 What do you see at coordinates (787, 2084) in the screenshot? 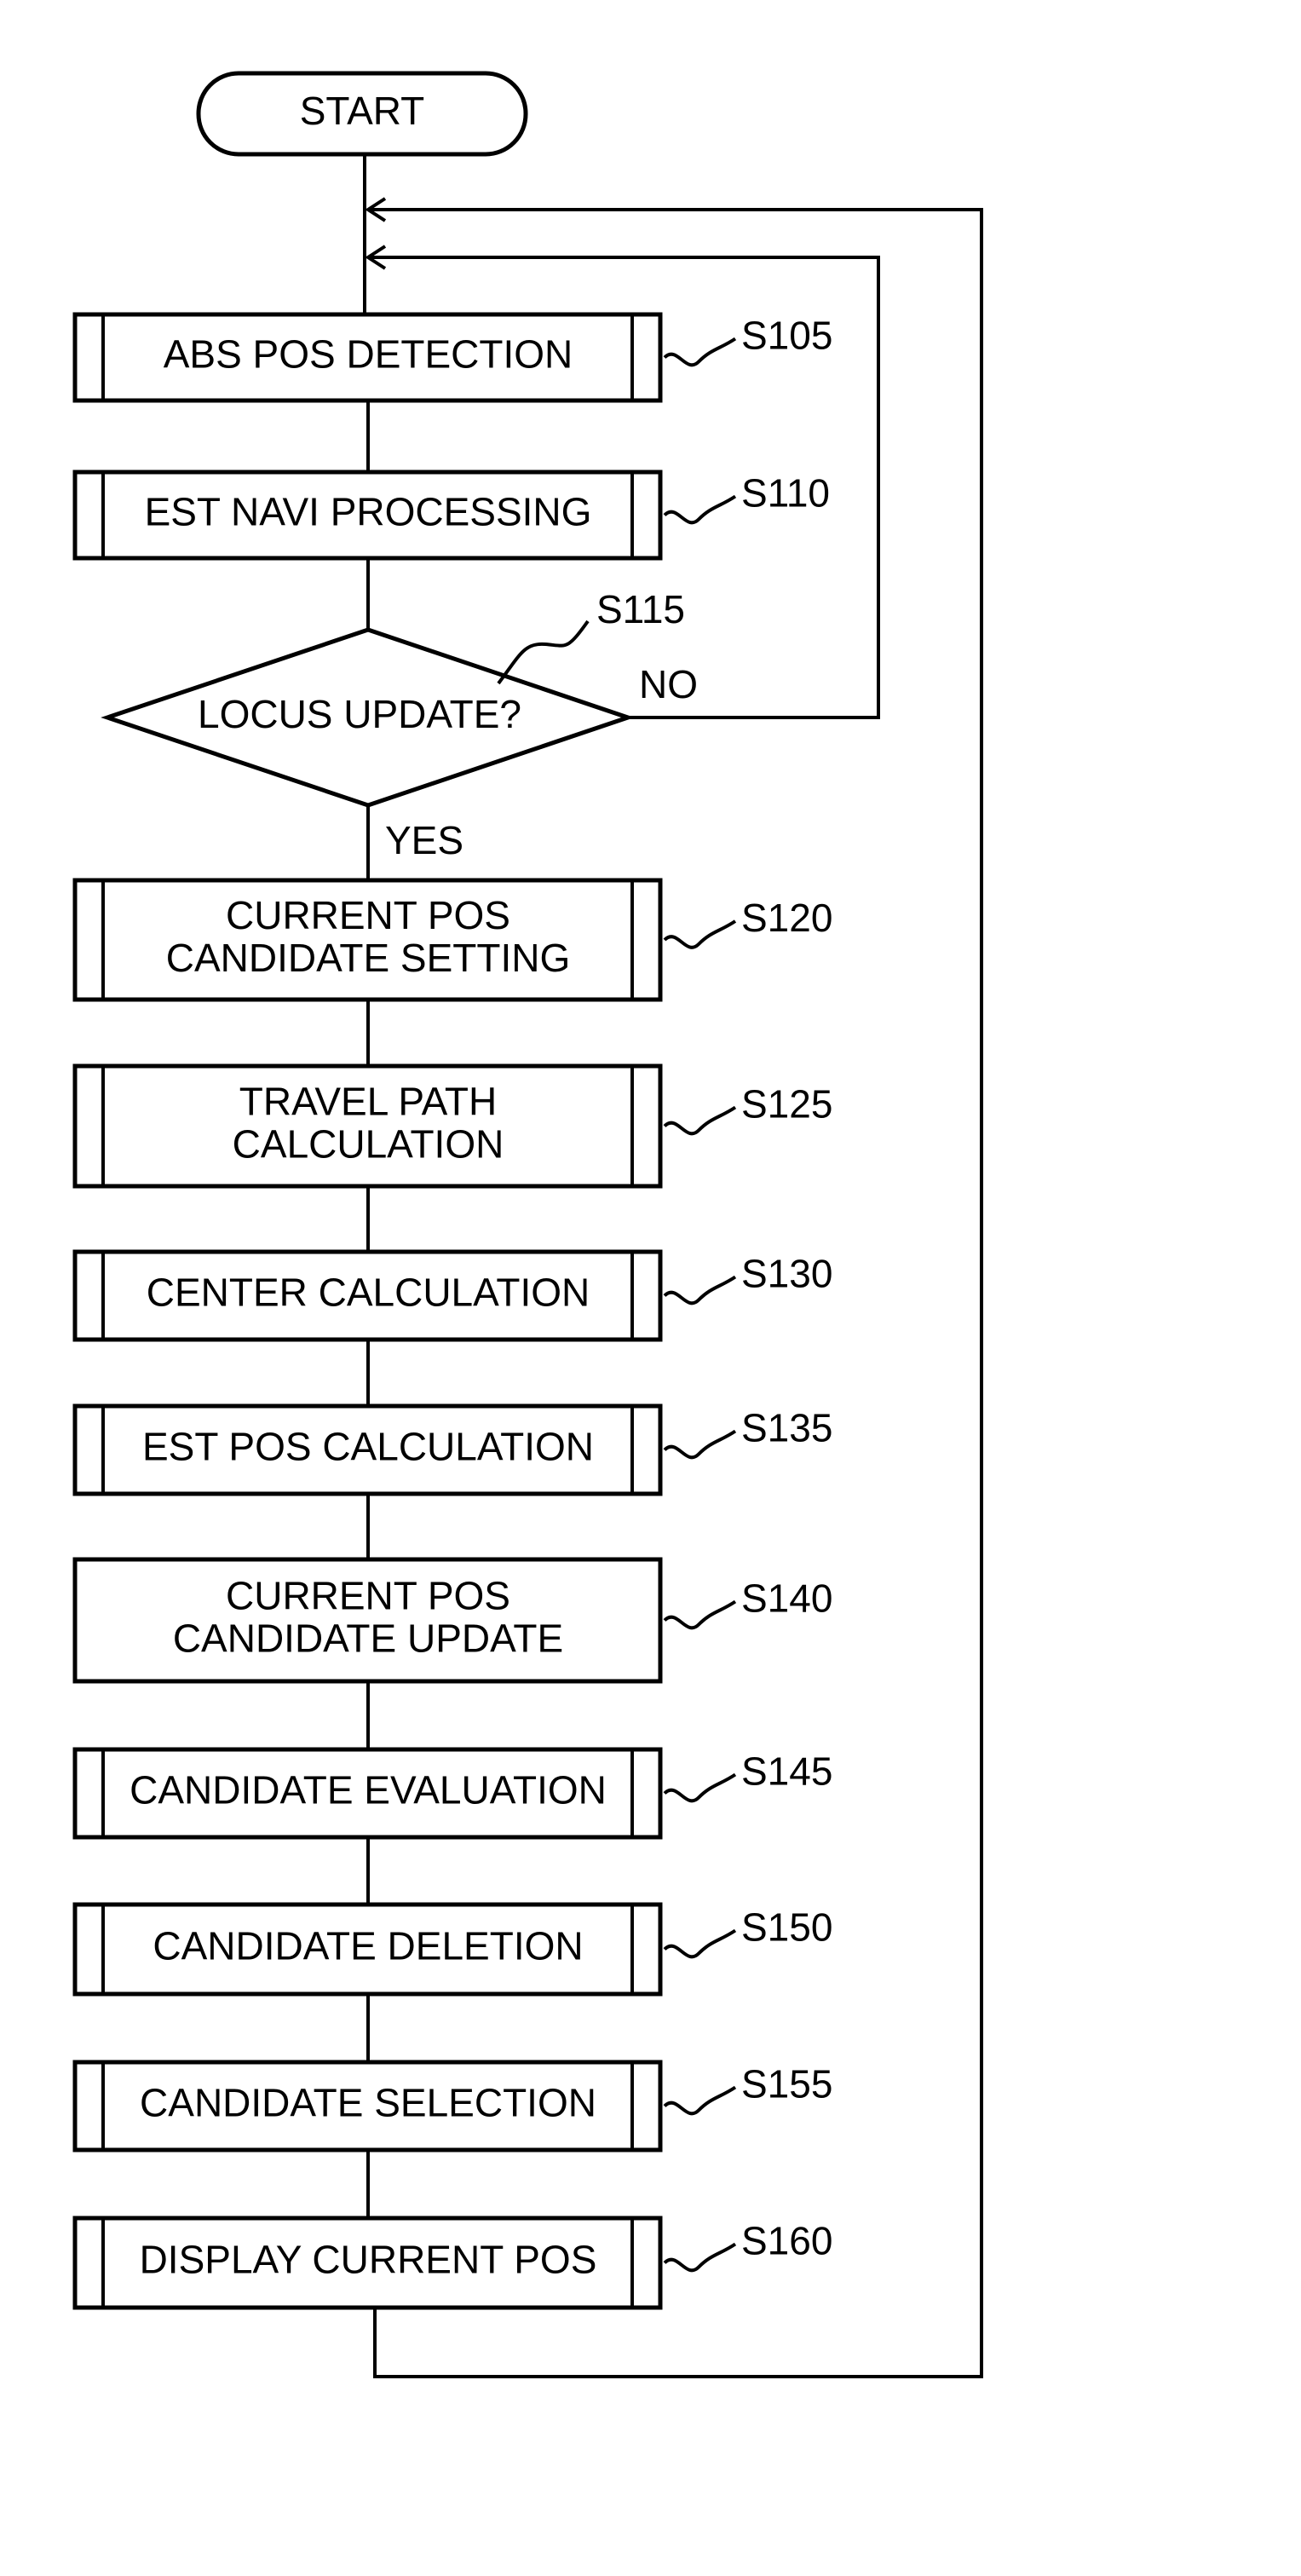
I see `step-id-s155: S155` at bounding box center [787, 2084].